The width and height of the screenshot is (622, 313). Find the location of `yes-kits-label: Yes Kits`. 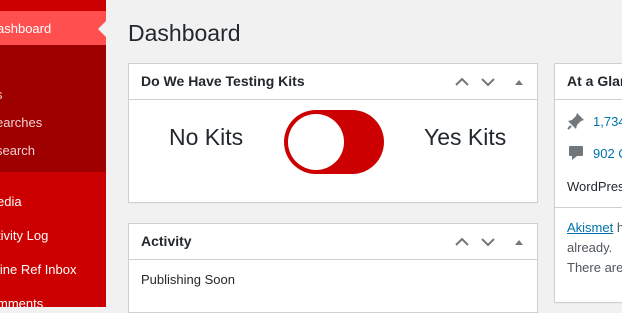

yes-kits-label: Yes Kits is located at coordinates (465, 137).